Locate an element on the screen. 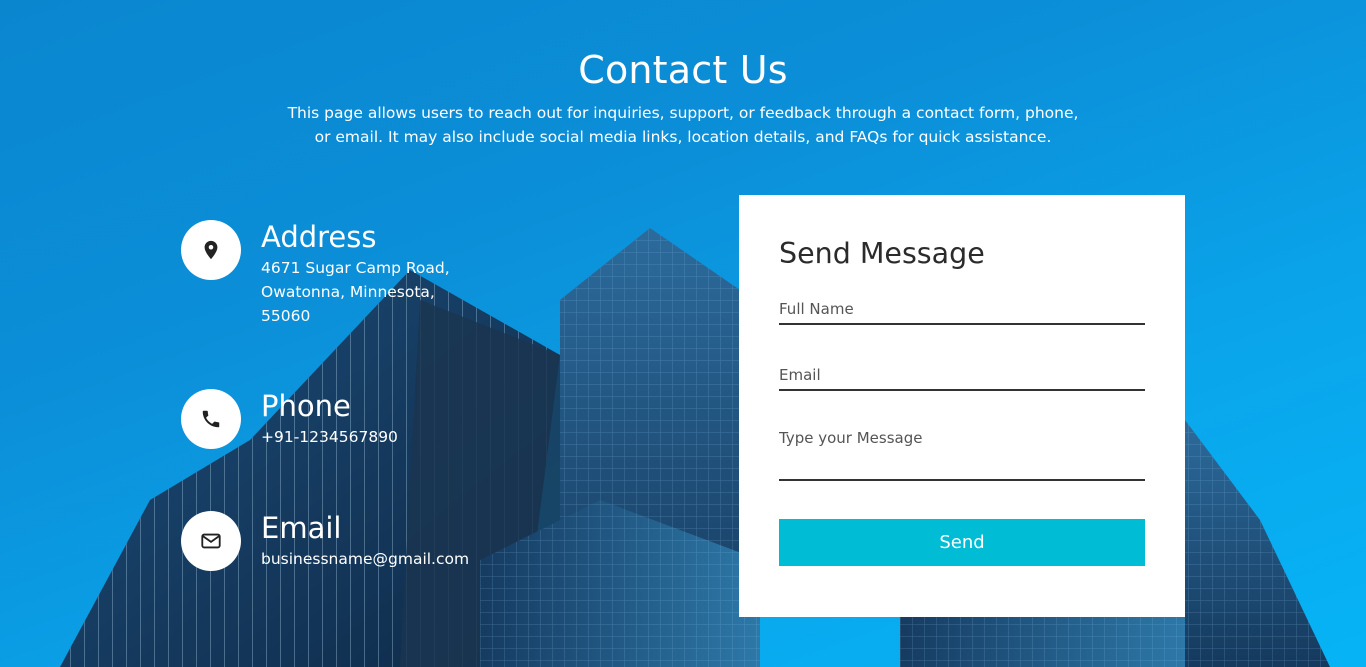  map-pin-icon is located at coordinates (211, 250).